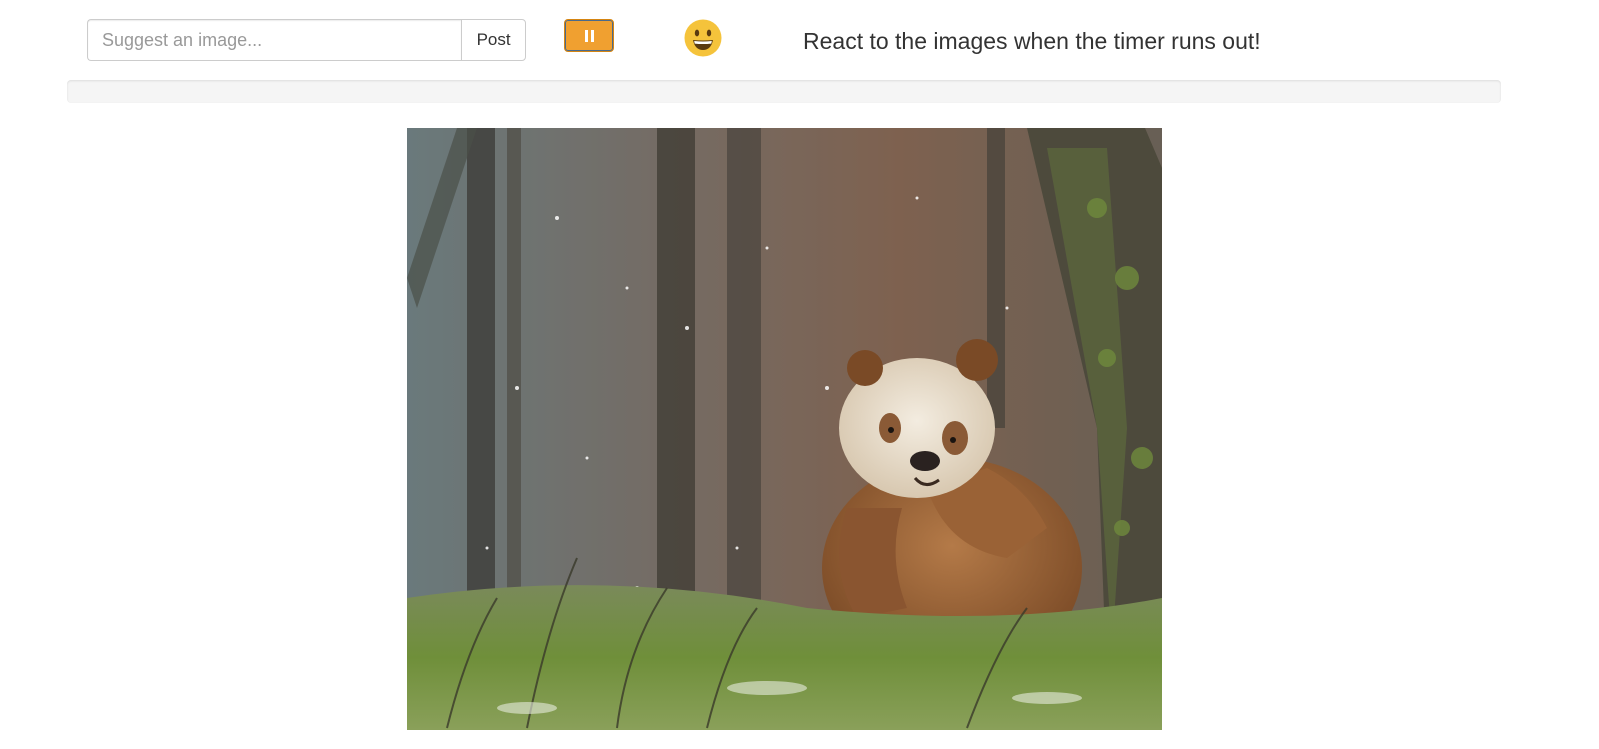 The width and height of the screenshot is (1599, 749). What do you see at coordinates (493, 40) in the screenshot?
I see `post-button: Post` at bounding box center [493, 40].